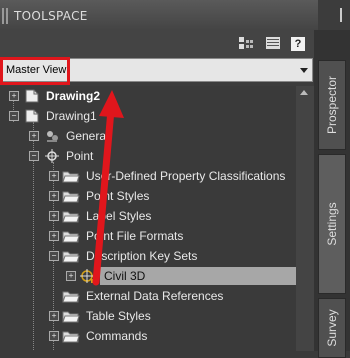  What do you see at coordinates (148, 96) in the screenshot?
I see `tree-item-drawing2: + Drawing2` at bounding box center [148, 96].